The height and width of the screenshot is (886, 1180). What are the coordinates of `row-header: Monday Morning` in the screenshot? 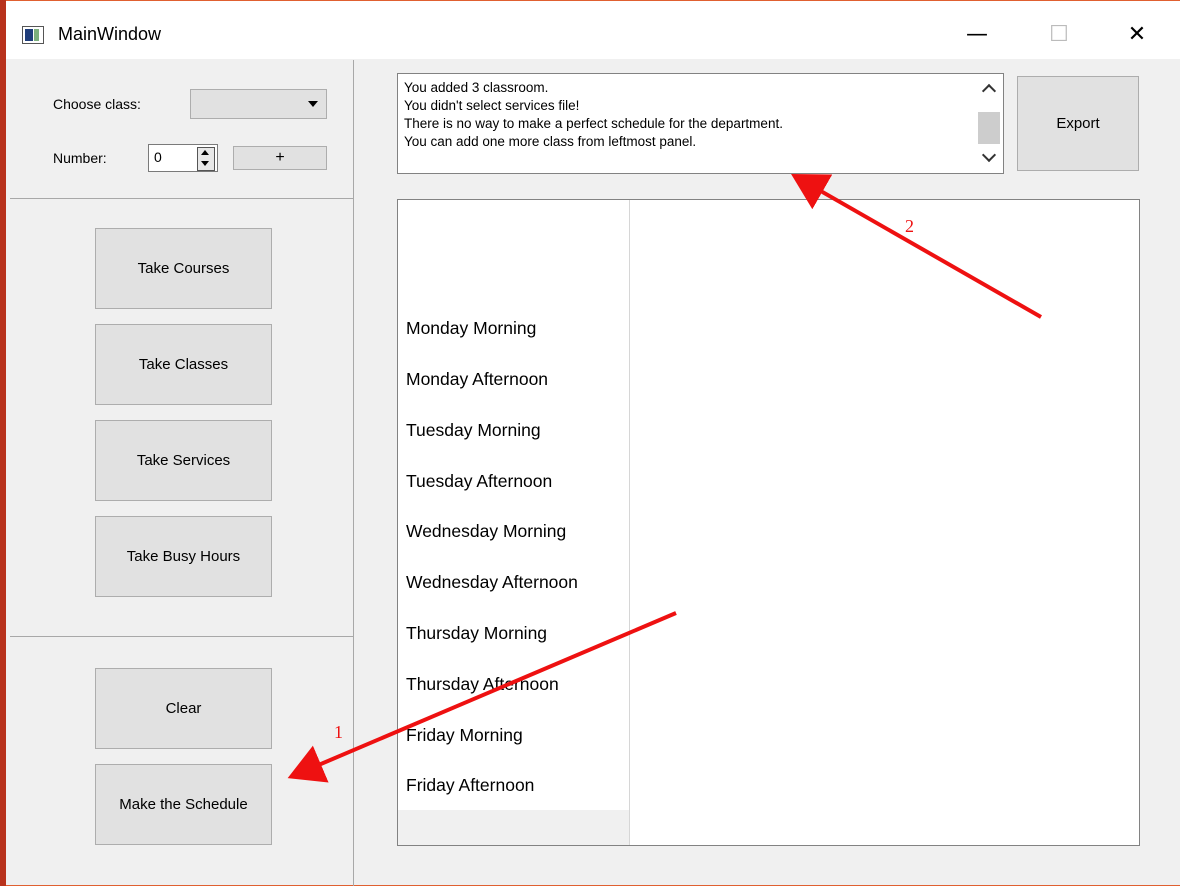 It's located at (471, 328).